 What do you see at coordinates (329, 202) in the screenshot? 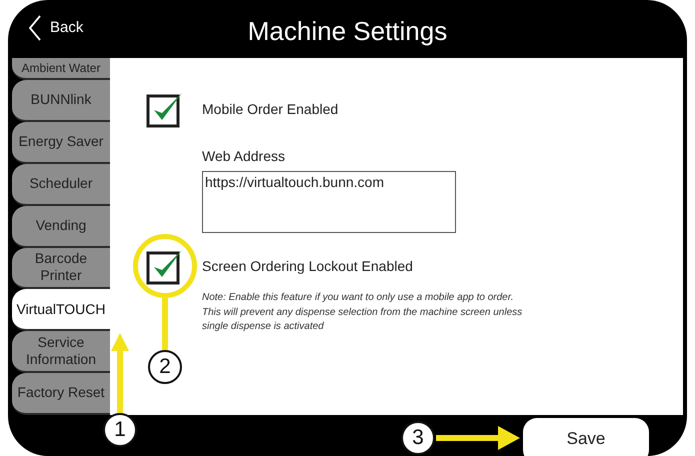
I see `web-address-field: https://virtualtouch.bunn.com` at bounding box center [329, 202].